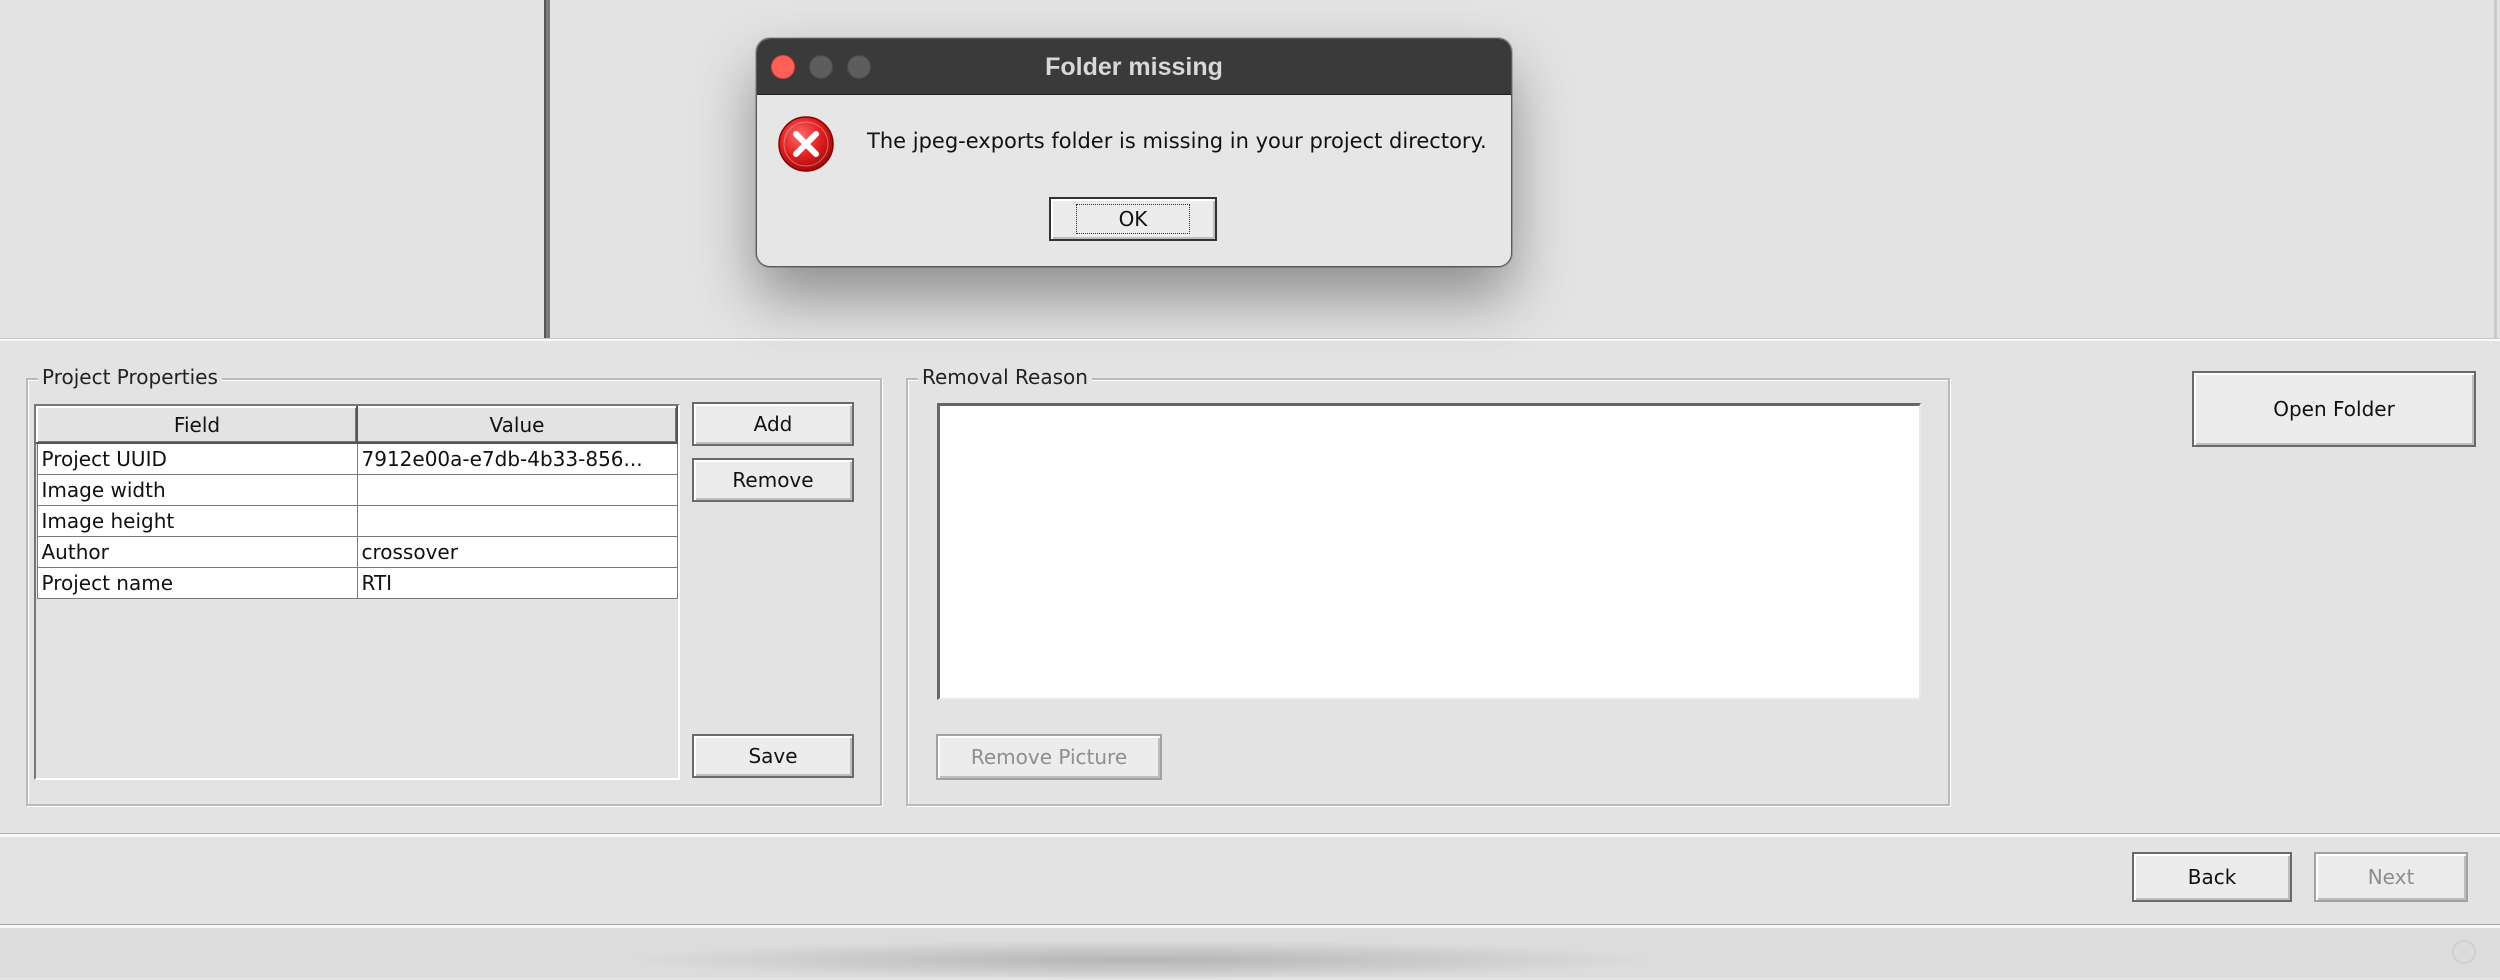 This screenshot has height=980, width=2500. What do you see at coordinates (1250, 835) in the screenshot?
I see `navigation-separator` at bounding box center [1250, 835].